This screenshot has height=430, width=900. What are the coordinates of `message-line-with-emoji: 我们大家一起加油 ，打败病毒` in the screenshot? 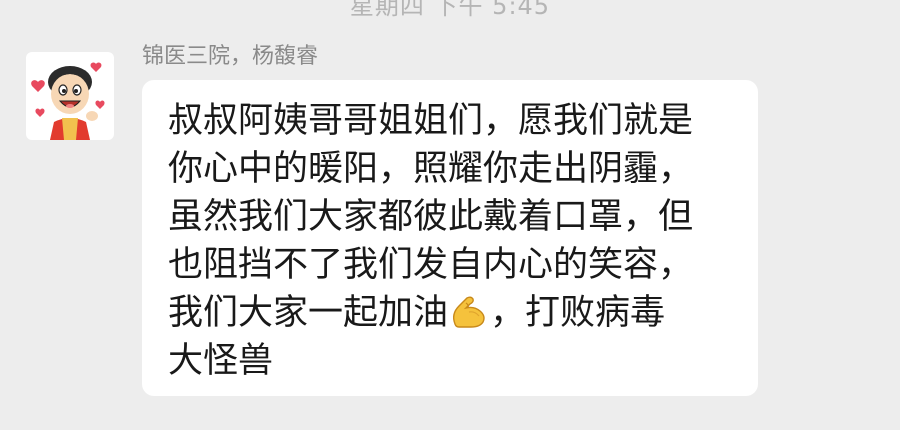 It's located at (454, 313).